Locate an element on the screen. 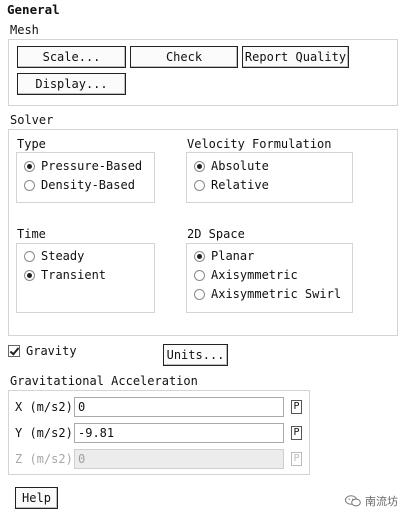 Image resolution: width=404 pixels, height=519 pixels. radio-planar: Planar is located at coordinates (224, 256).